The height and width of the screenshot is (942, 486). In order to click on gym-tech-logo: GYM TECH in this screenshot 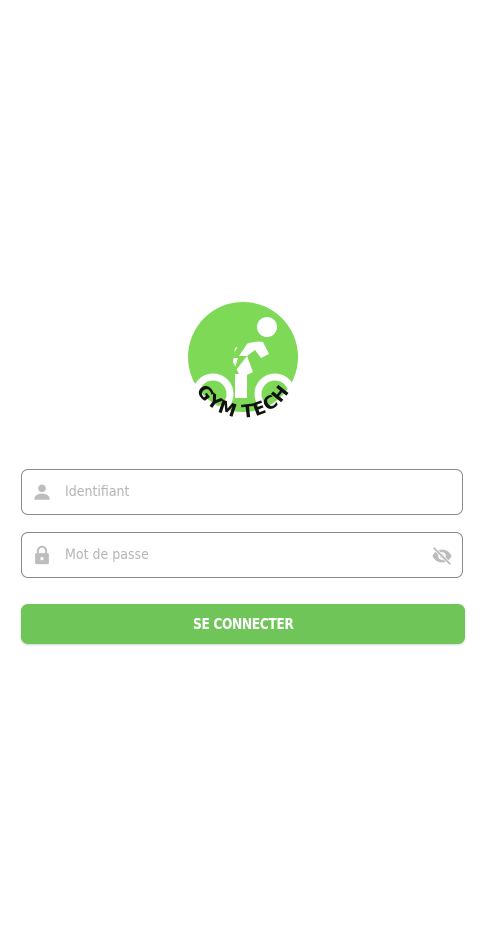, I will do `click(243, 362)`.